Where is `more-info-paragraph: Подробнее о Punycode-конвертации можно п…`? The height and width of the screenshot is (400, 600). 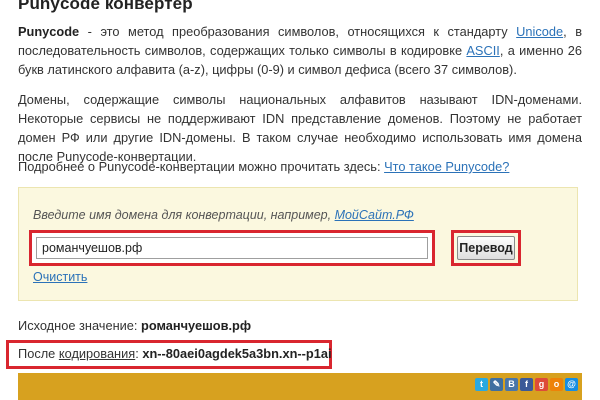
more-info-paragraph: Подробнее о Punycode-конвертации можно п… is located at coordinates (300, 166).